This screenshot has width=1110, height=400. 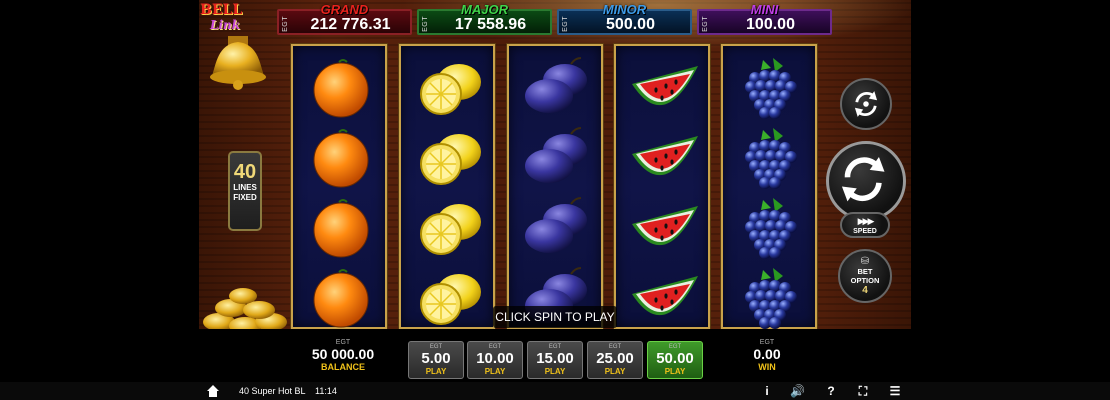 I want to click on win-amount: 0.00, so click(x=767, y=354).